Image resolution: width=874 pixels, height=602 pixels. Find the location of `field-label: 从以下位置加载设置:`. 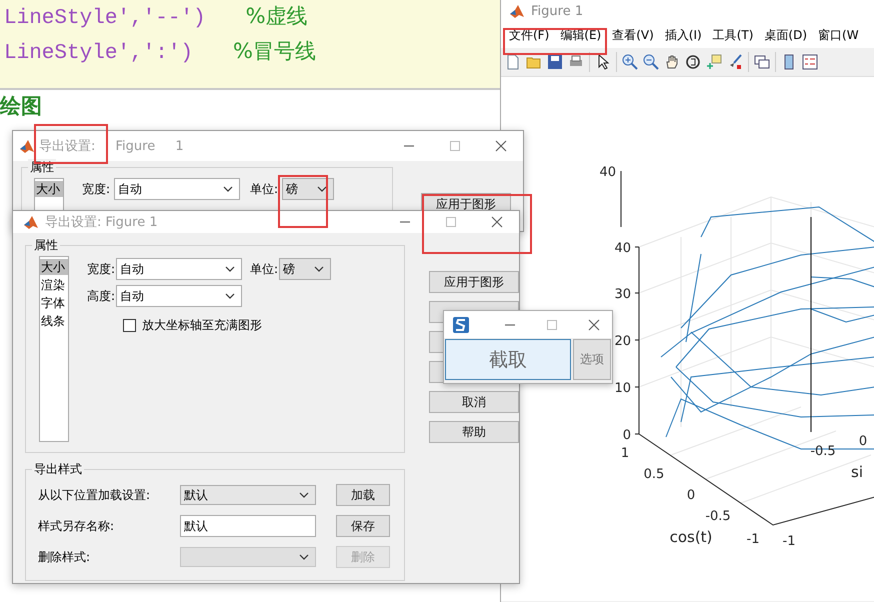

field-label: 从以下位置加载设置: is located at coordinates (95, 495).